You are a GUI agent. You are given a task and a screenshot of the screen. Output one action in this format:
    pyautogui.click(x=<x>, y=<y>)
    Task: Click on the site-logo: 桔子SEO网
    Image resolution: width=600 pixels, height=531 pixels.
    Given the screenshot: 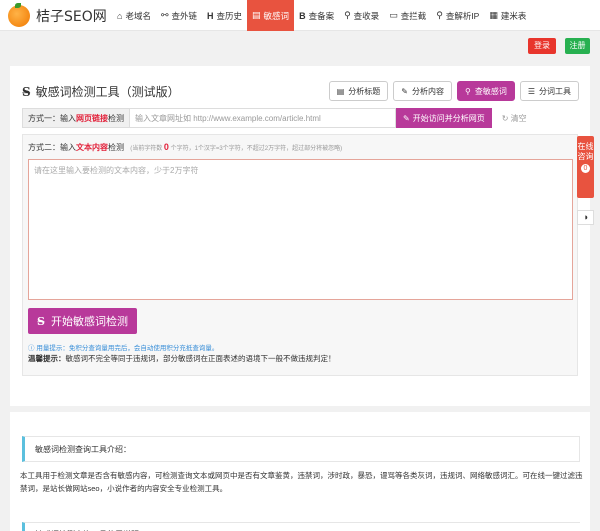 What is the action you would take?
    pyautogui.click(x=57, y=15)
    